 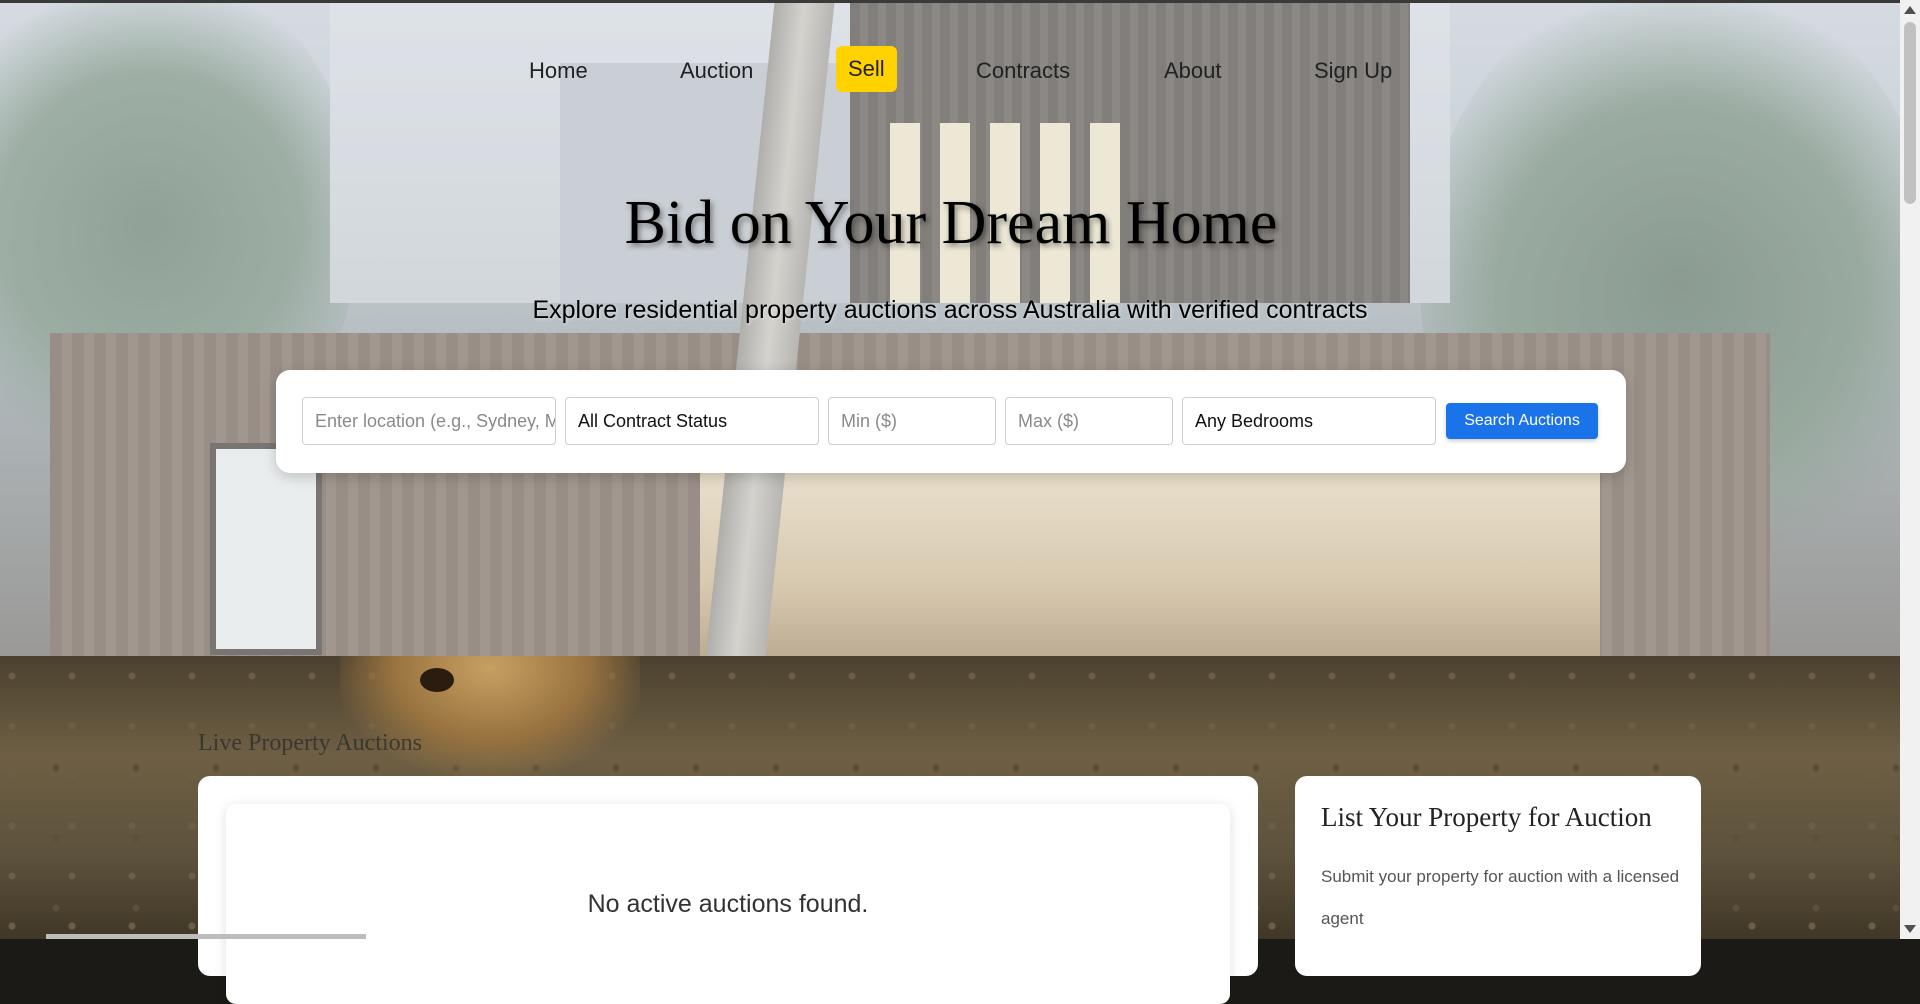 I want to click on scrollbar-thumb, so click(x=1910, y=113).